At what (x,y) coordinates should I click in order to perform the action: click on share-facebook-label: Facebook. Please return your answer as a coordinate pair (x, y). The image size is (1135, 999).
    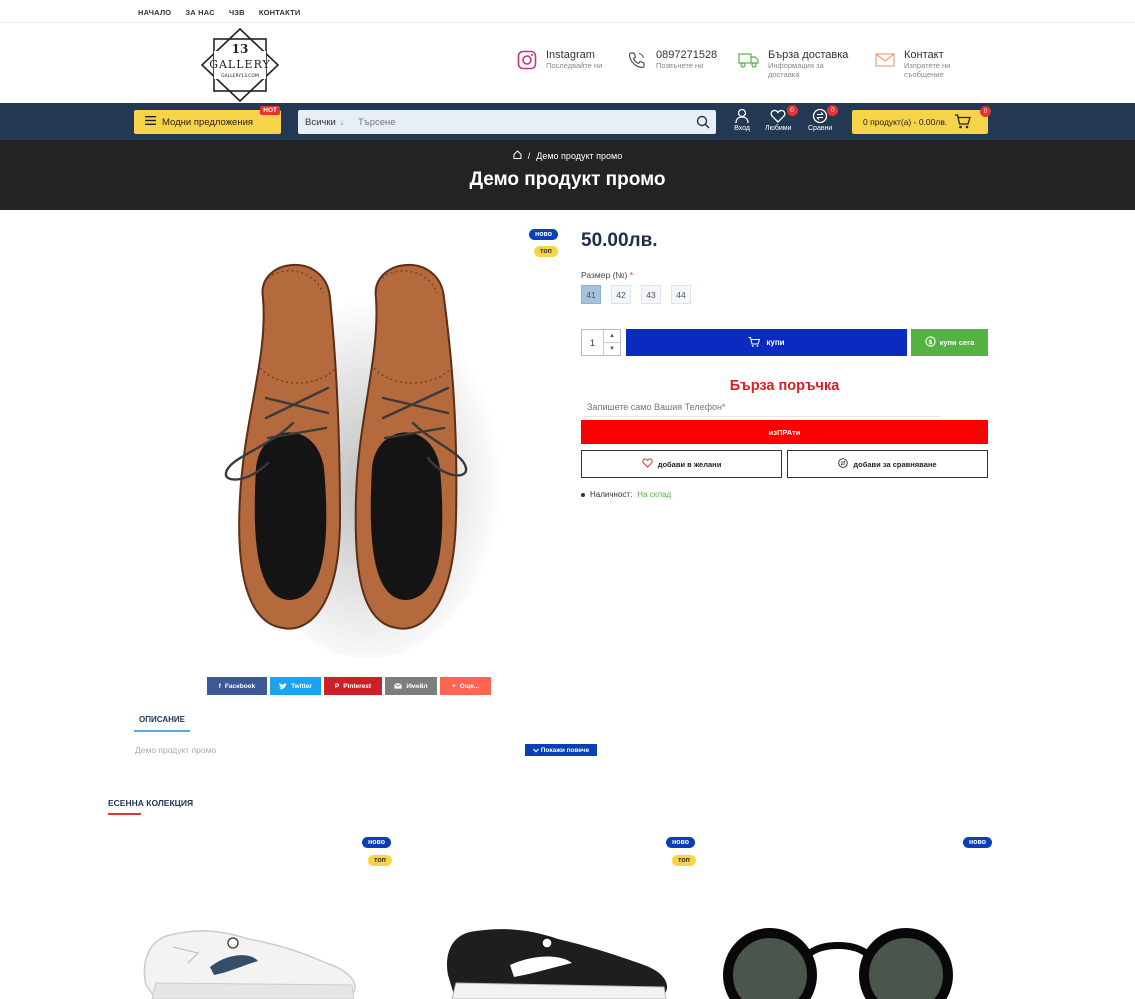
    Looking at the image, I should click on (240, 686).